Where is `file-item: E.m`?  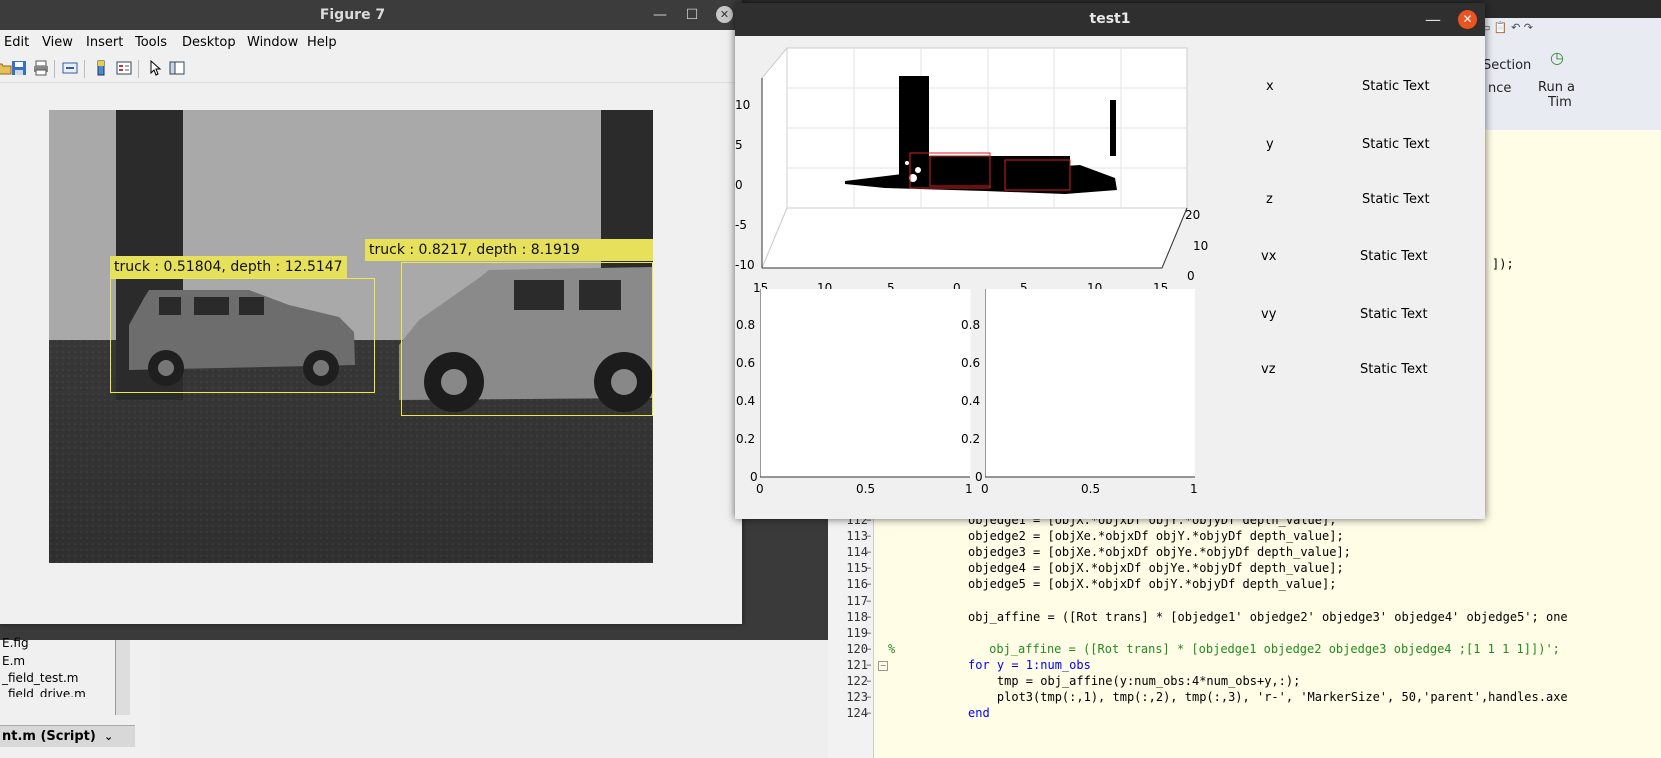
file-item: E.m is located at coordinates (13, 661).